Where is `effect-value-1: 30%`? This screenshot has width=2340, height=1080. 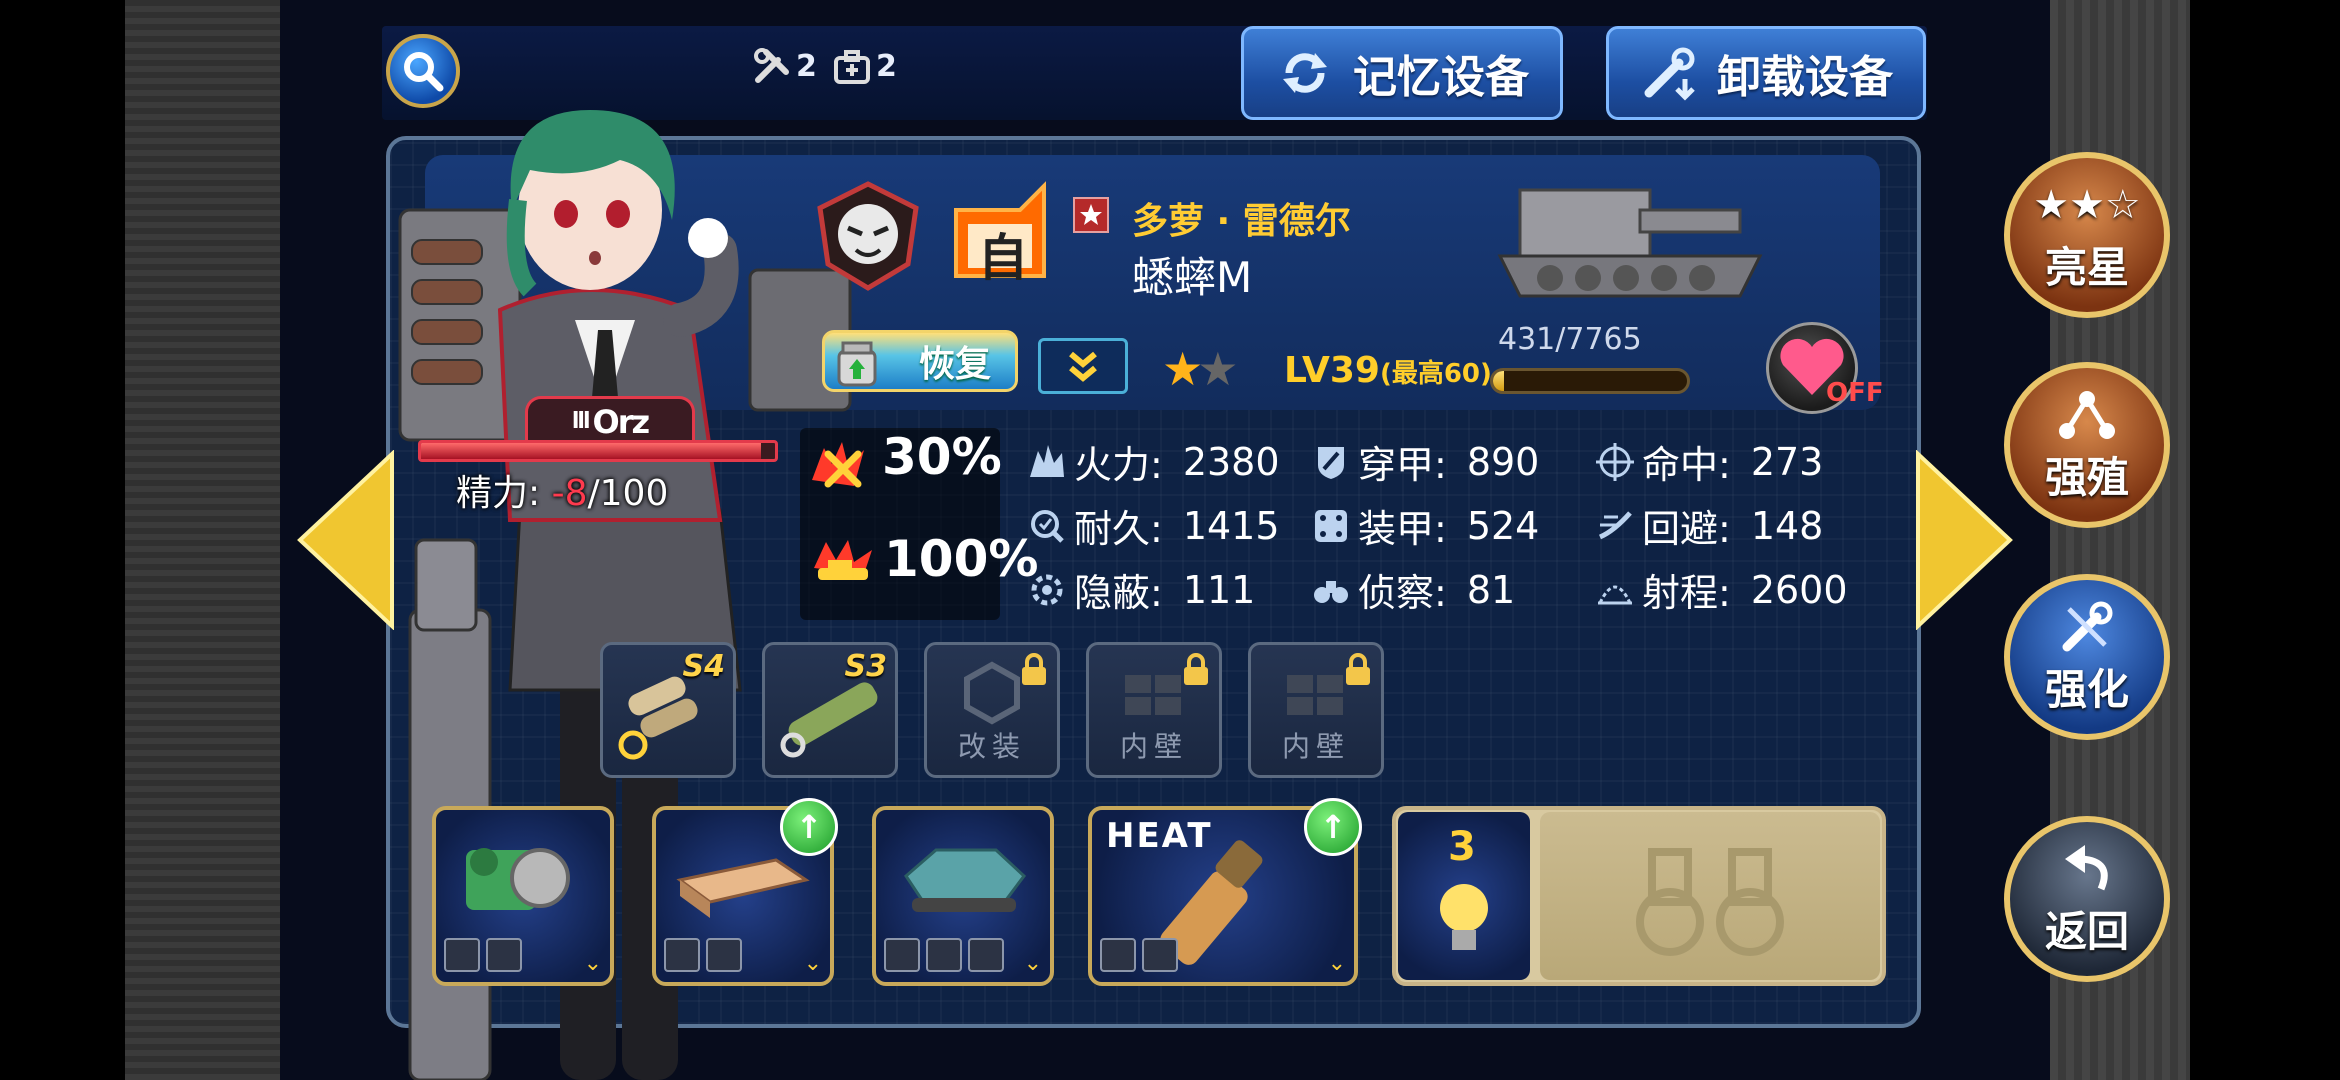 effect-value-1: 30% is located at coordinates (942, 457).